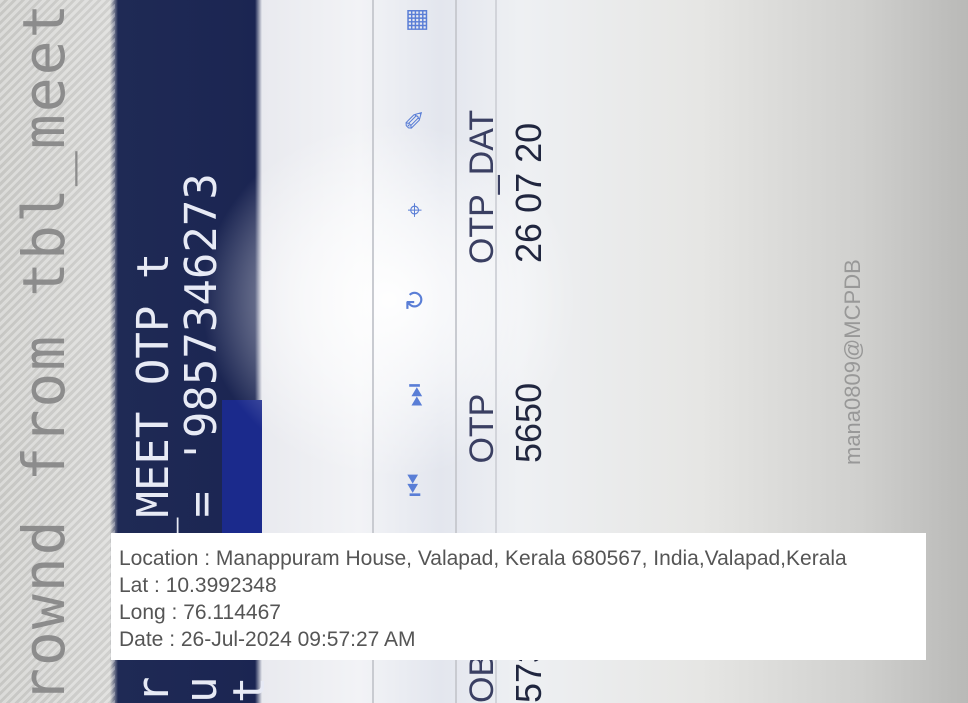  Describe the element at coordinates (414, 485) in the screenshot. I see `first-page-icon: ⏮` at that location.